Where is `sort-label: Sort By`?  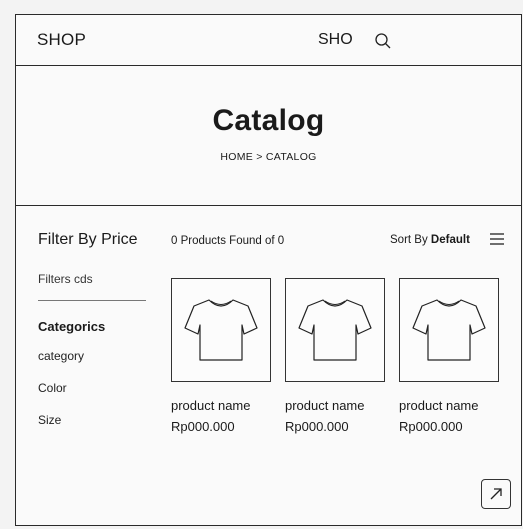
sort-label: Sort By is located at coordinates (409, 240).